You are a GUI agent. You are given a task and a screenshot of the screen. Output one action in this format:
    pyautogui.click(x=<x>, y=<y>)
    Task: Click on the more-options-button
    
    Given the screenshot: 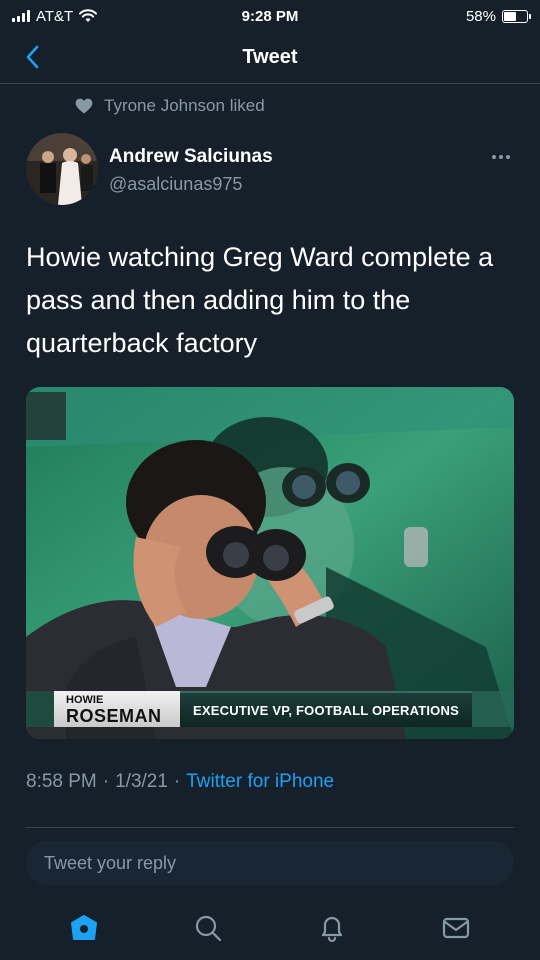 What is the action you would take?
    pyautogui.click(x=505, y=157)
    